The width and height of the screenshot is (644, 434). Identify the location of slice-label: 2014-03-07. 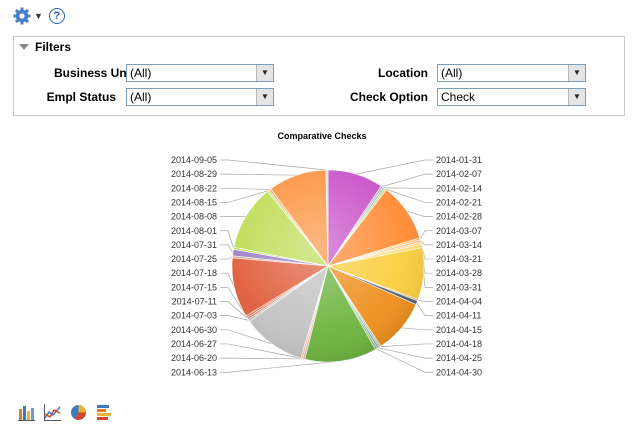
(459, 231).